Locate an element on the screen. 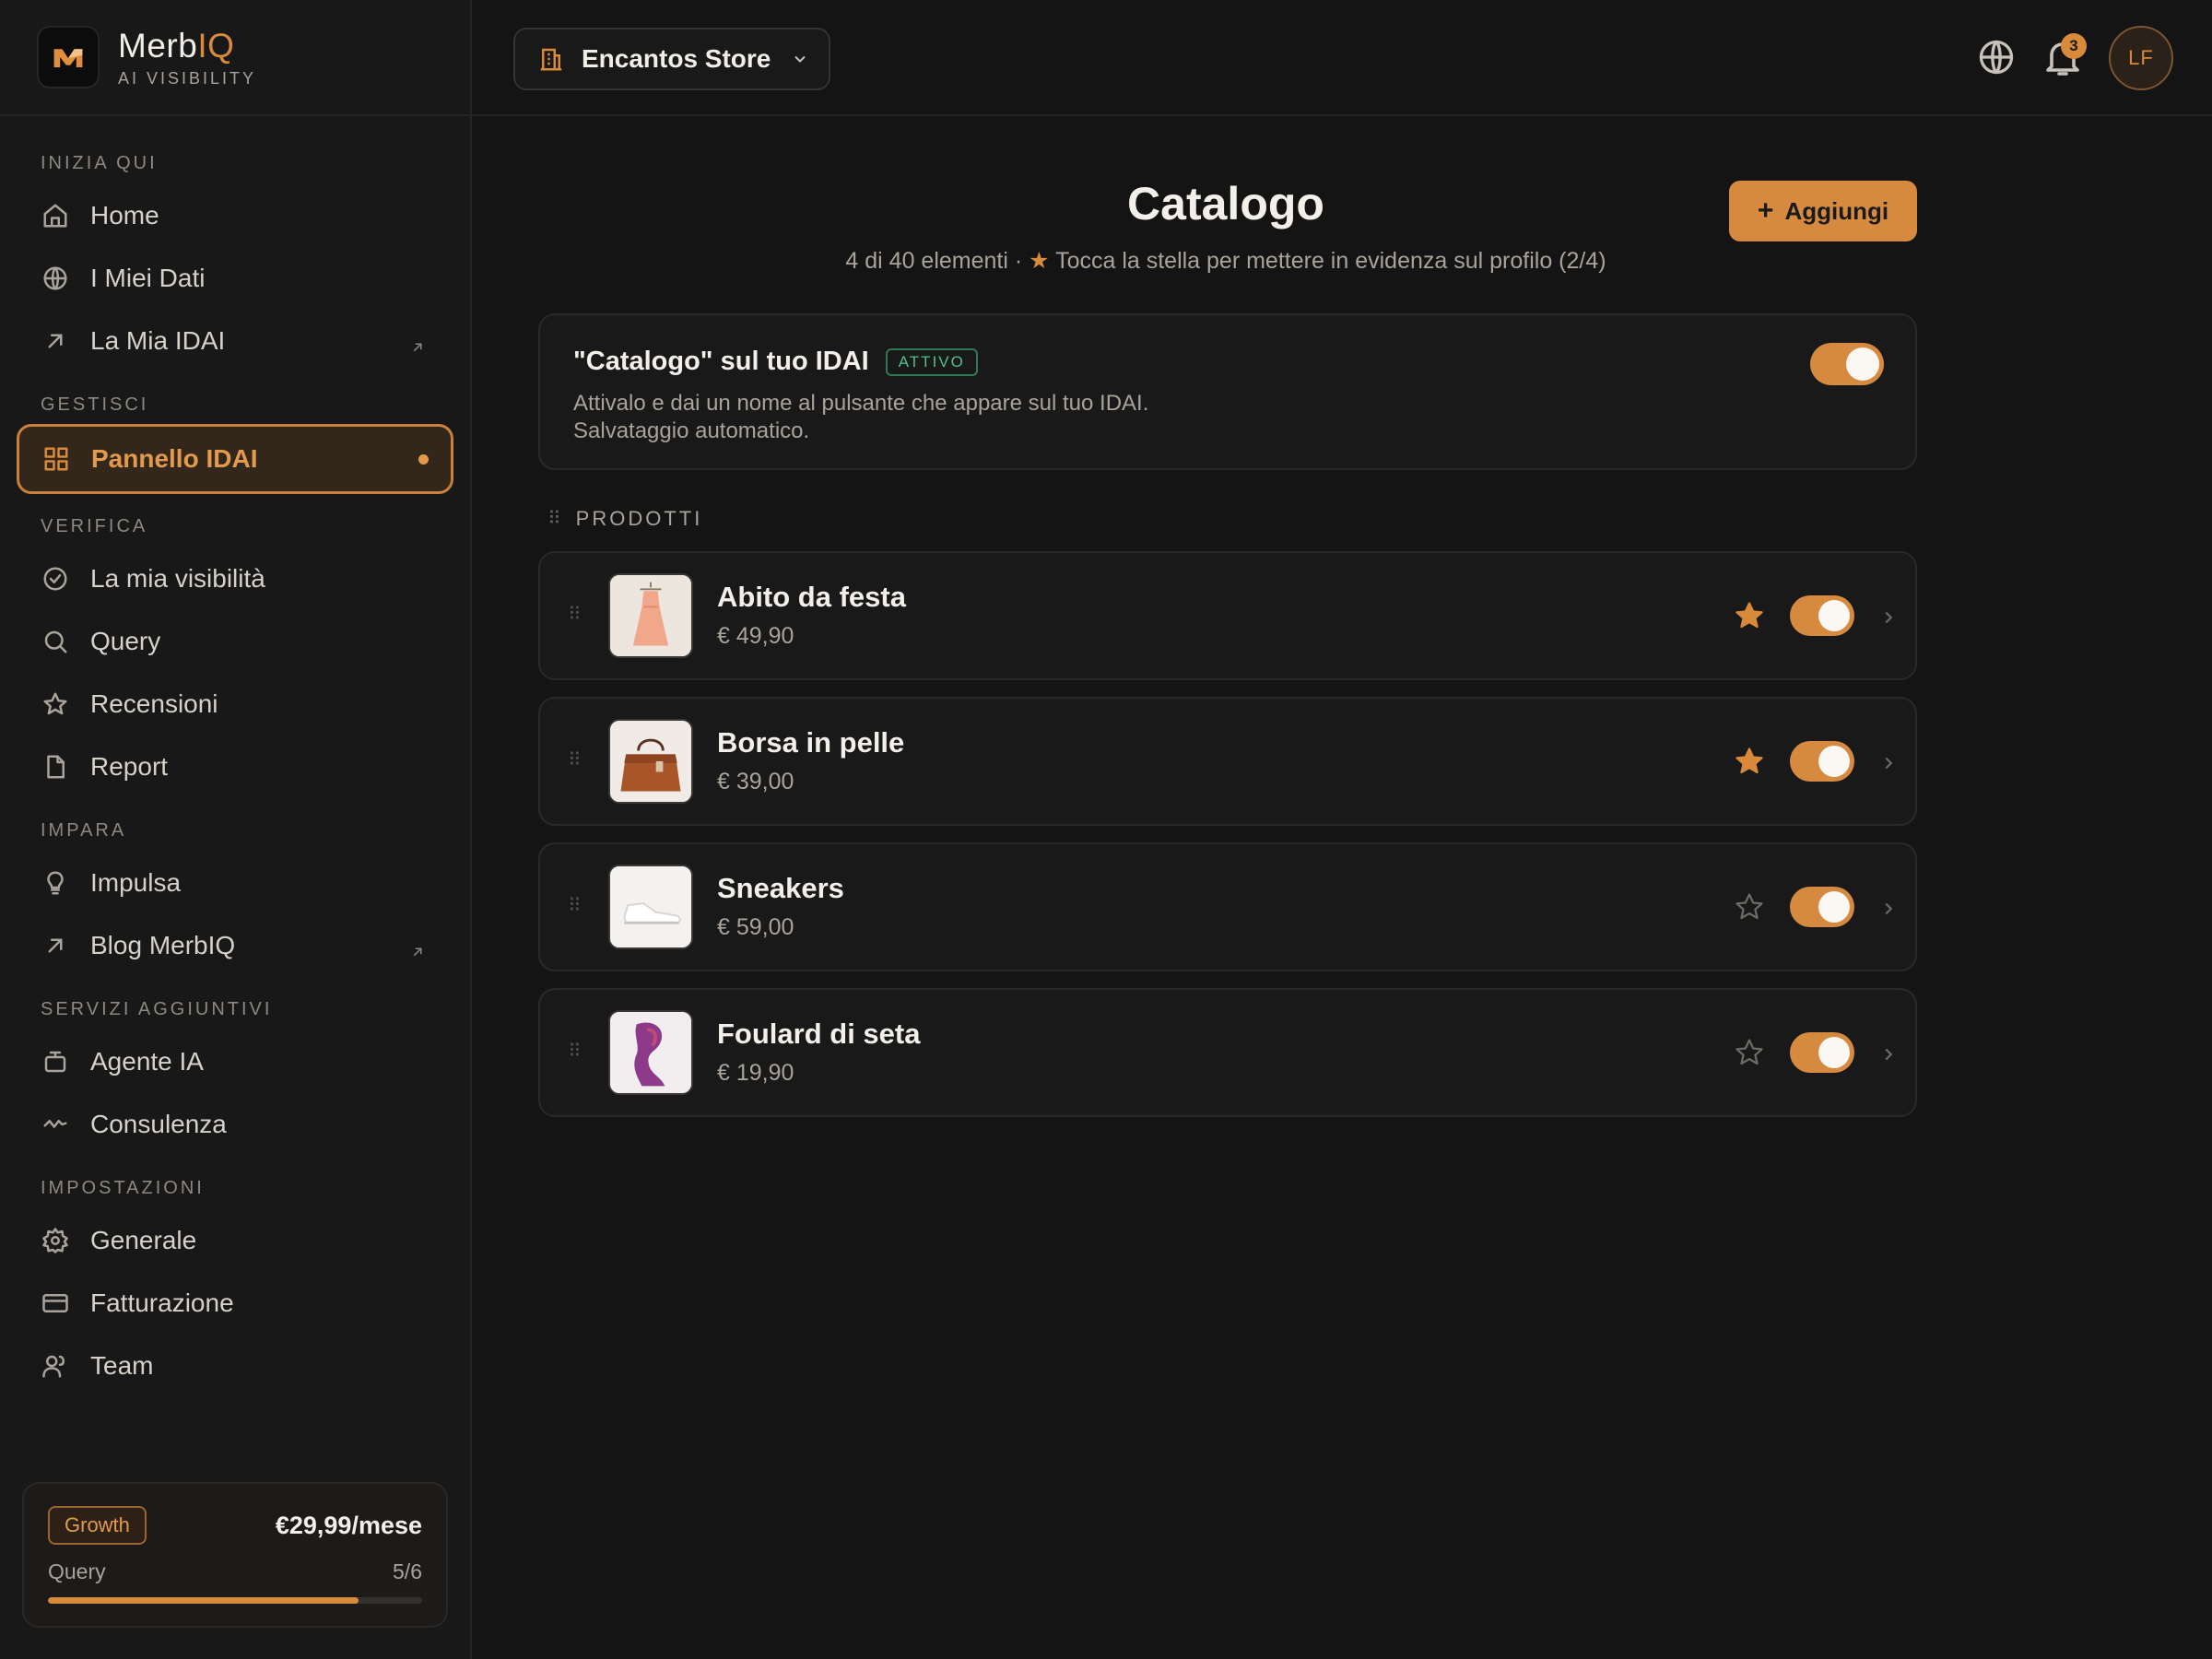 The height and width of the screenshot is (1659, 2212). item-count: 4 di 40 elementi · is located at coordinates (934, 261).